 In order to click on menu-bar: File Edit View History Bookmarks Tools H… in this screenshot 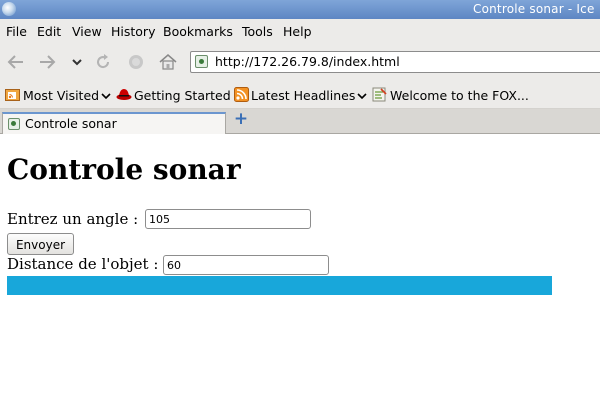, I will do `click(300, 31)`.